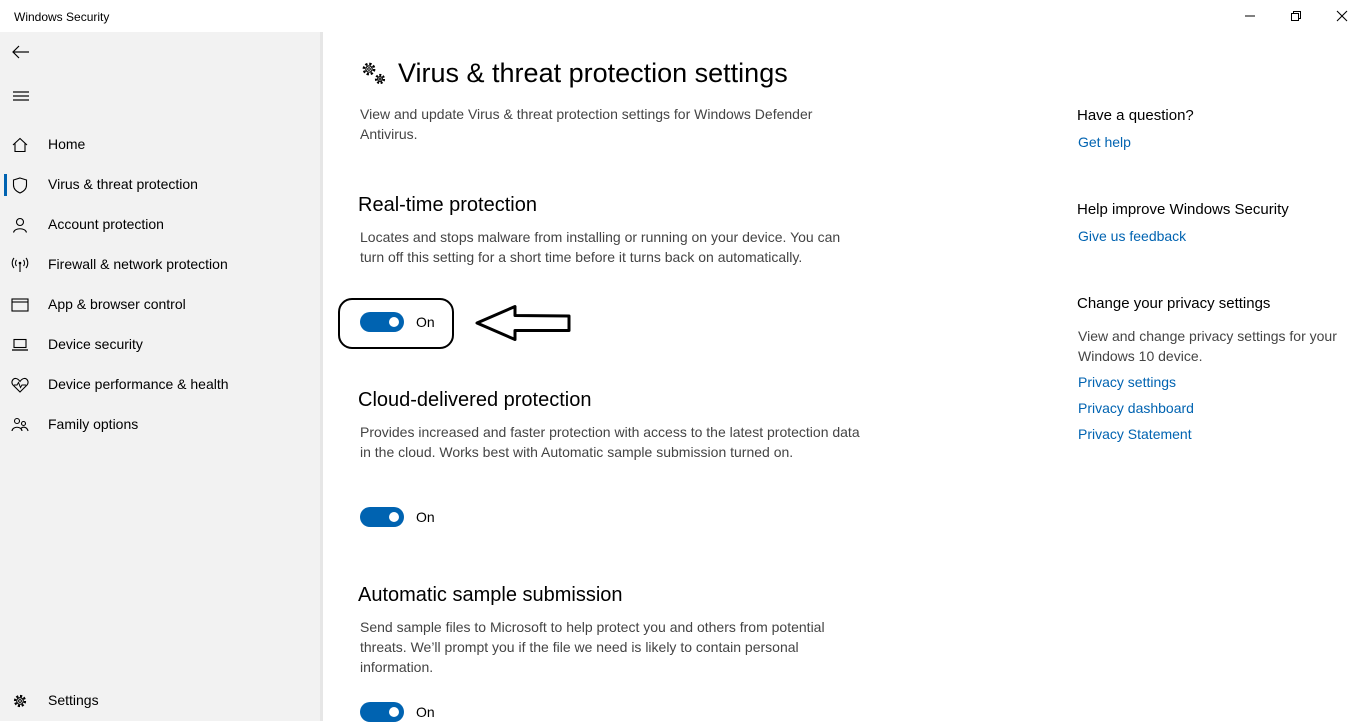  What do you see at coordinates (523, 323) in the screenshot?
I see `arrow-annotation` at bounding box center [523, 323].